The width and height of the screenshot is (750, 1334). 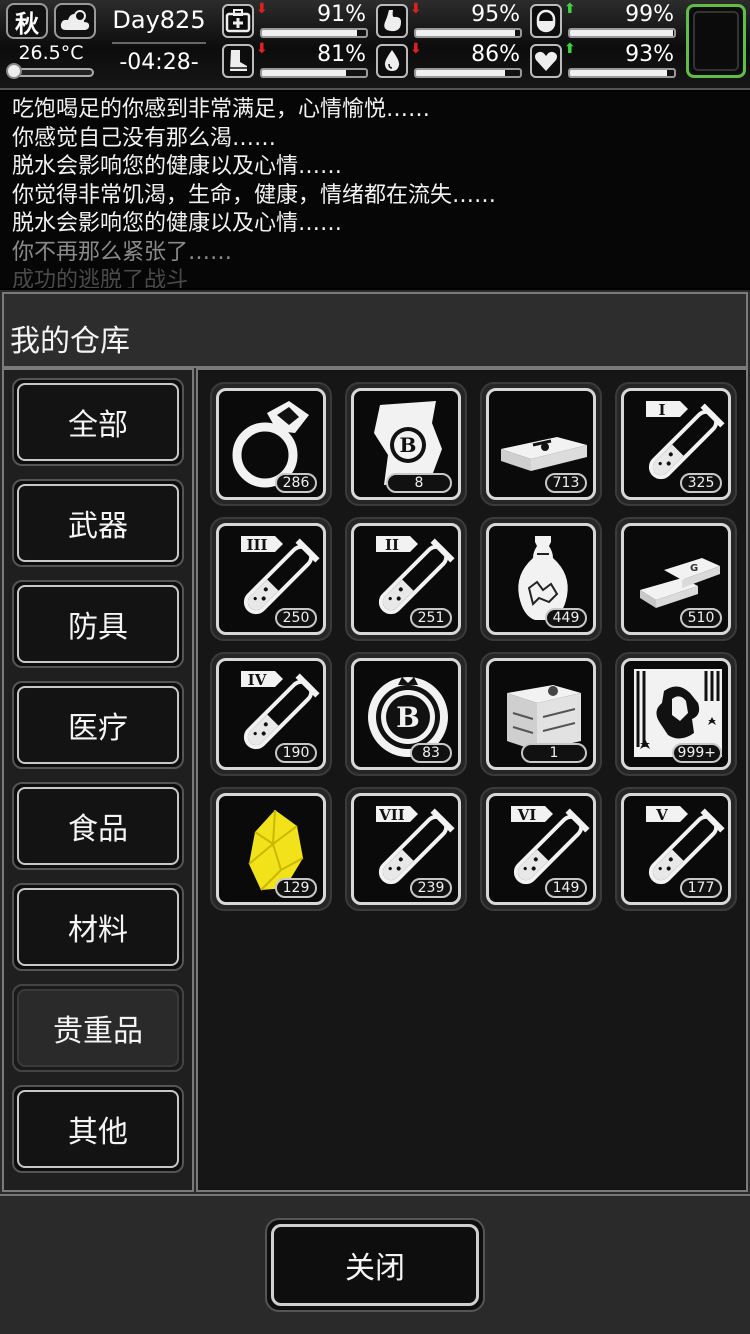 I want to click on category-tab-5: 材料, so click(x=98, y=927).